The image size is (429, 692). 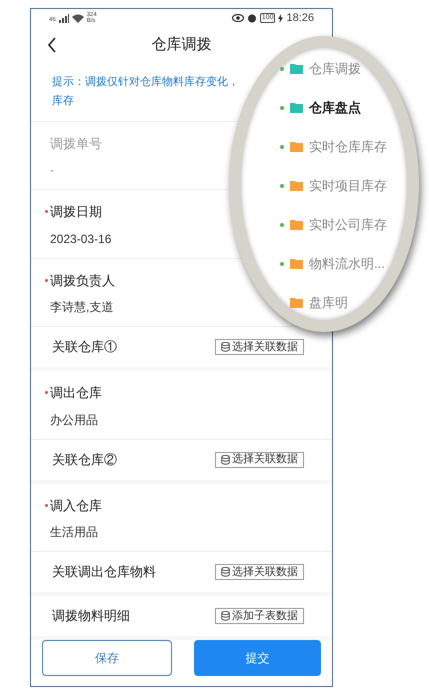 What do you see at coordinates (81, 239) in the screenshot?
I see `field-value: 2023-03-16` at bounding box center [81, 239].